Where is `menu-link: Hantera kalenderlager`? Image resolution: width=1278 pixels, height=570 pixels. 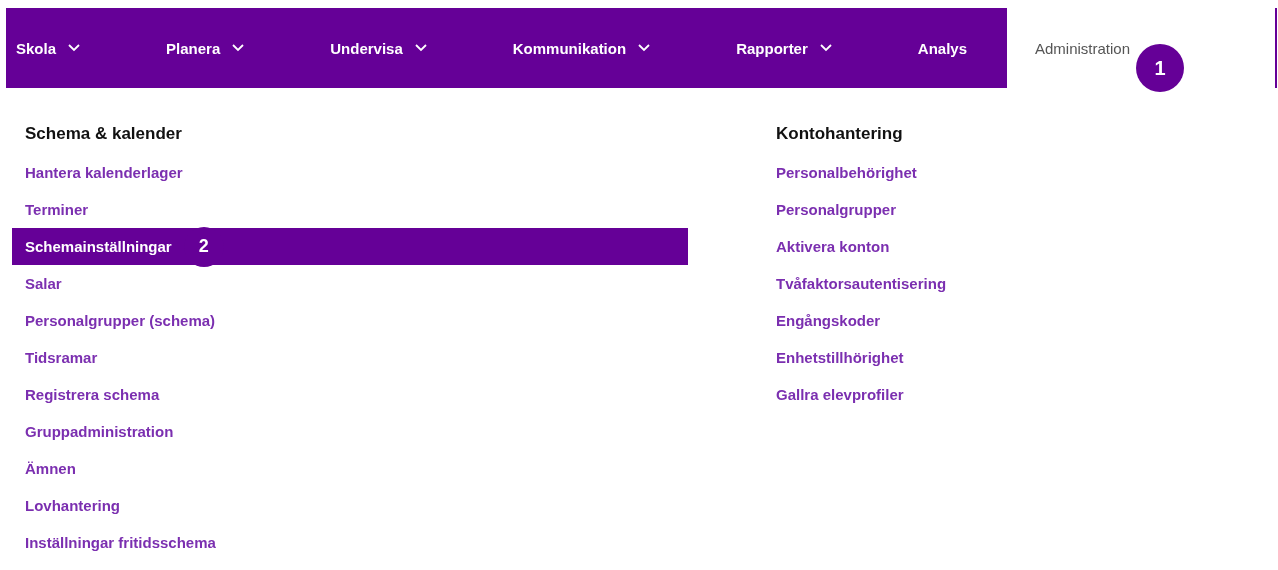 menu-link: Hantera kalenderlager is located at coordinates (350, 172).